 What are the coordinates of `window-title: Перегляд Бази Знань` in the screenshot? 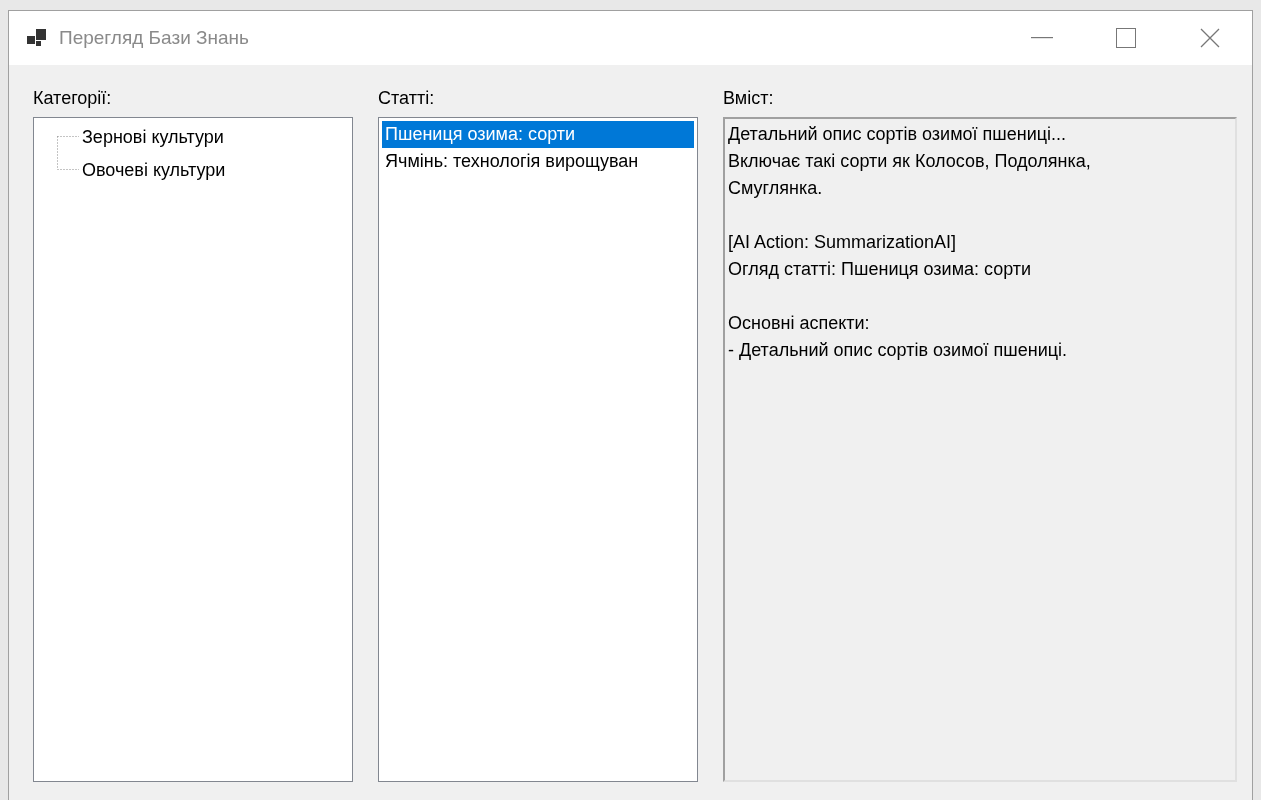 It's located at (154, 38).